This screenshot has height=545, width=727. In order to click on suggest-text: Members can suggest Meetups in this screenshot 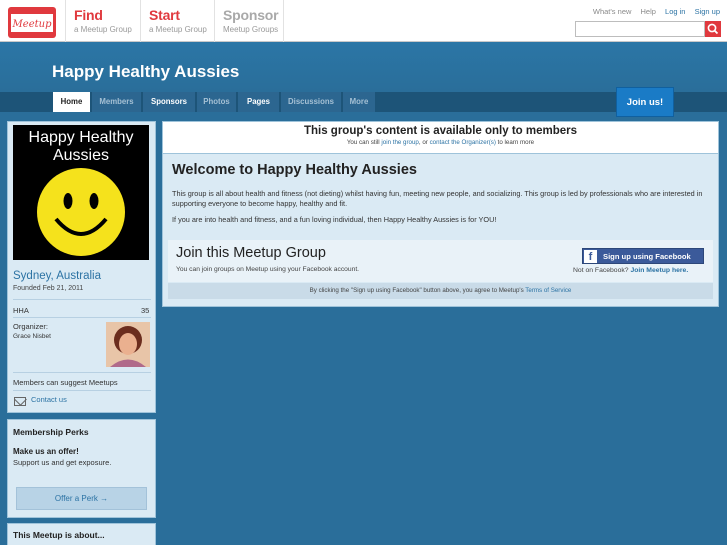, I will do `click(65, 382)`.